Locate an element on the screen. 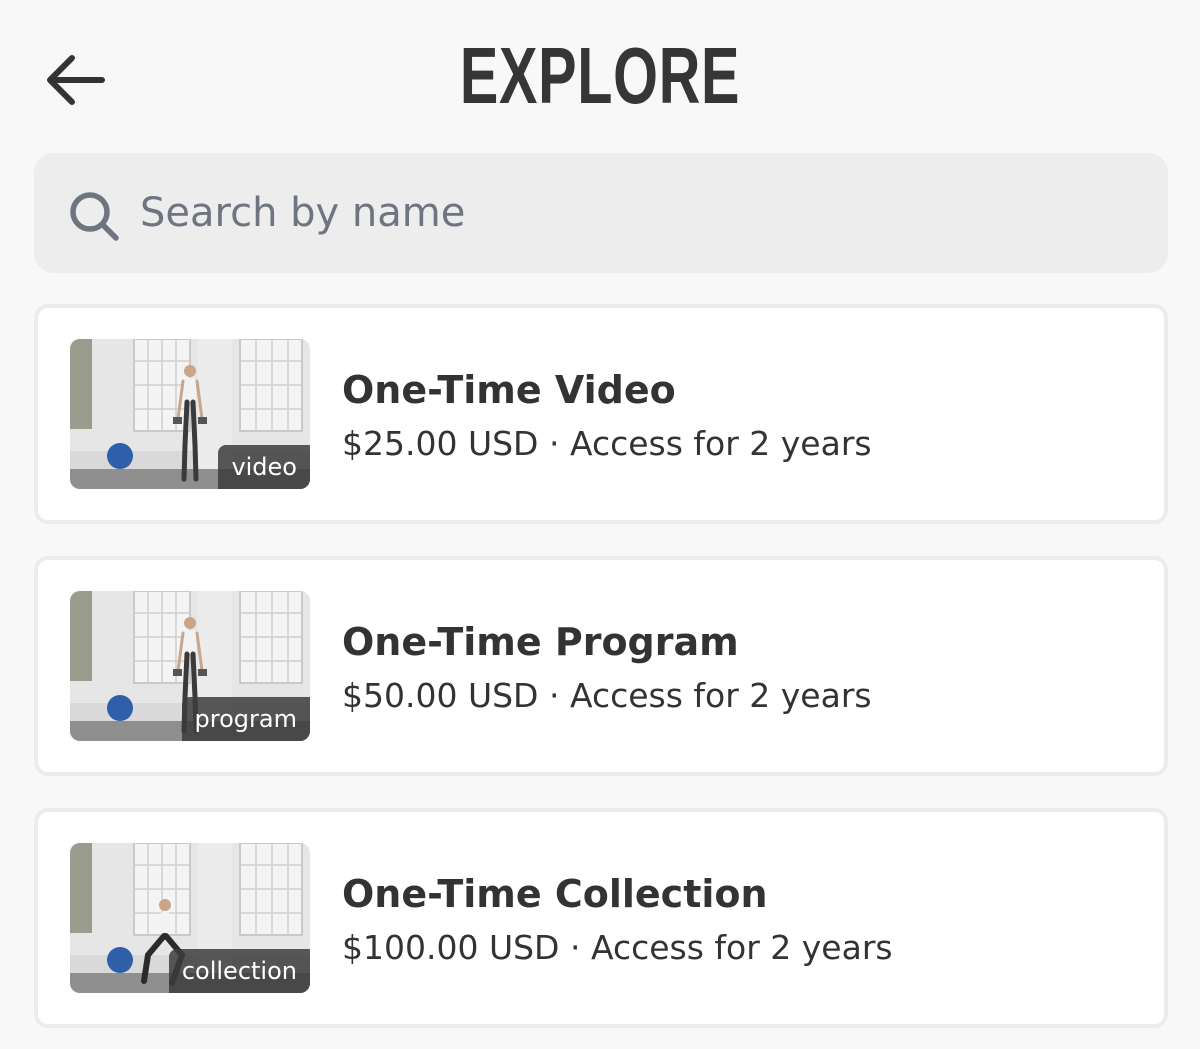 The height and width of the screenshot is (1049, 1200). item-price: $25.00 USD is located at coordinates (440, 443).